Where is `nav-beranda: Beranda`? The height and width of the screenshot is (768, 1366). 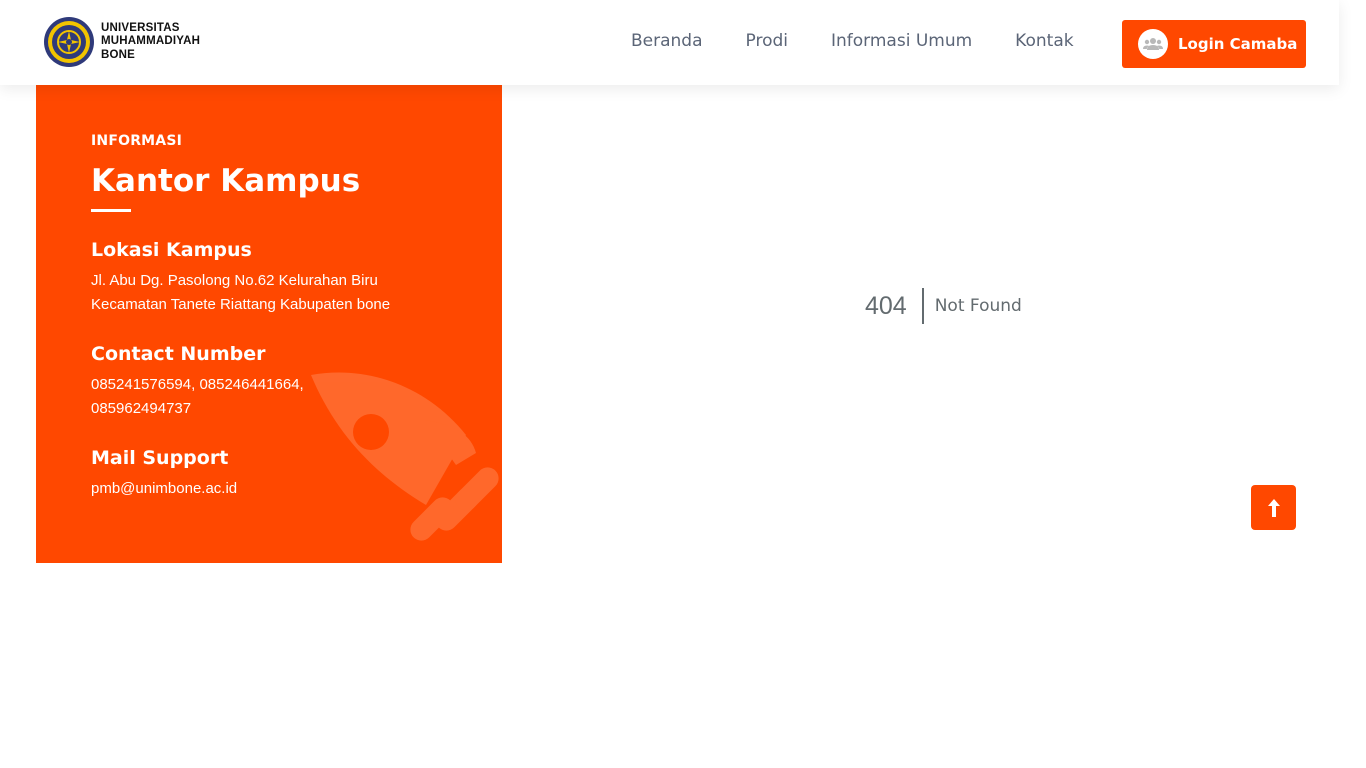
nav-beranda: Beranda is located at coordinates (667, 41).